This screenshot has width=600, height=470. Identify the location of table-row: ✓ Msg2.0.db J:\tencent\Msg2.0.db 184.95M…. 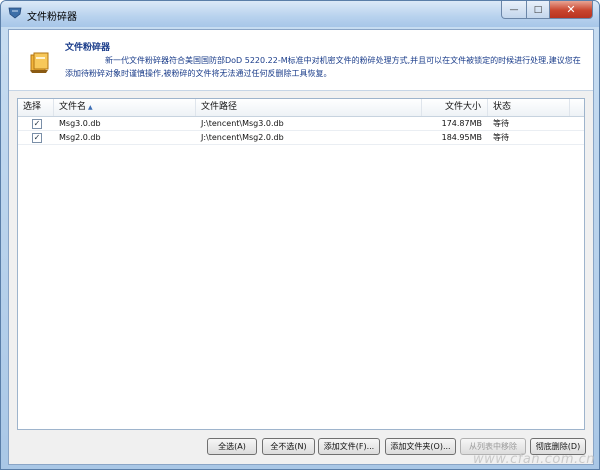
(301, 138).